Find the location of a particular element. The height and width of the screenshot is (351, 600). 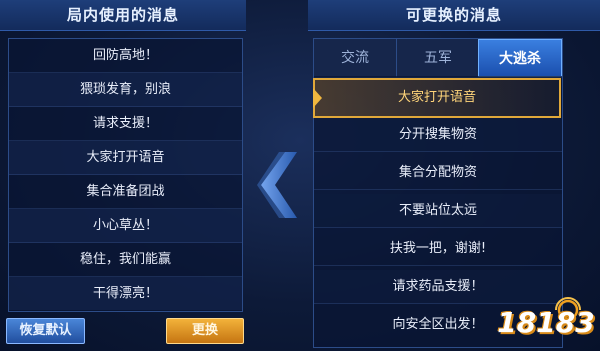

list-item: 不要站位太远 is located at coordinates (438, 211).